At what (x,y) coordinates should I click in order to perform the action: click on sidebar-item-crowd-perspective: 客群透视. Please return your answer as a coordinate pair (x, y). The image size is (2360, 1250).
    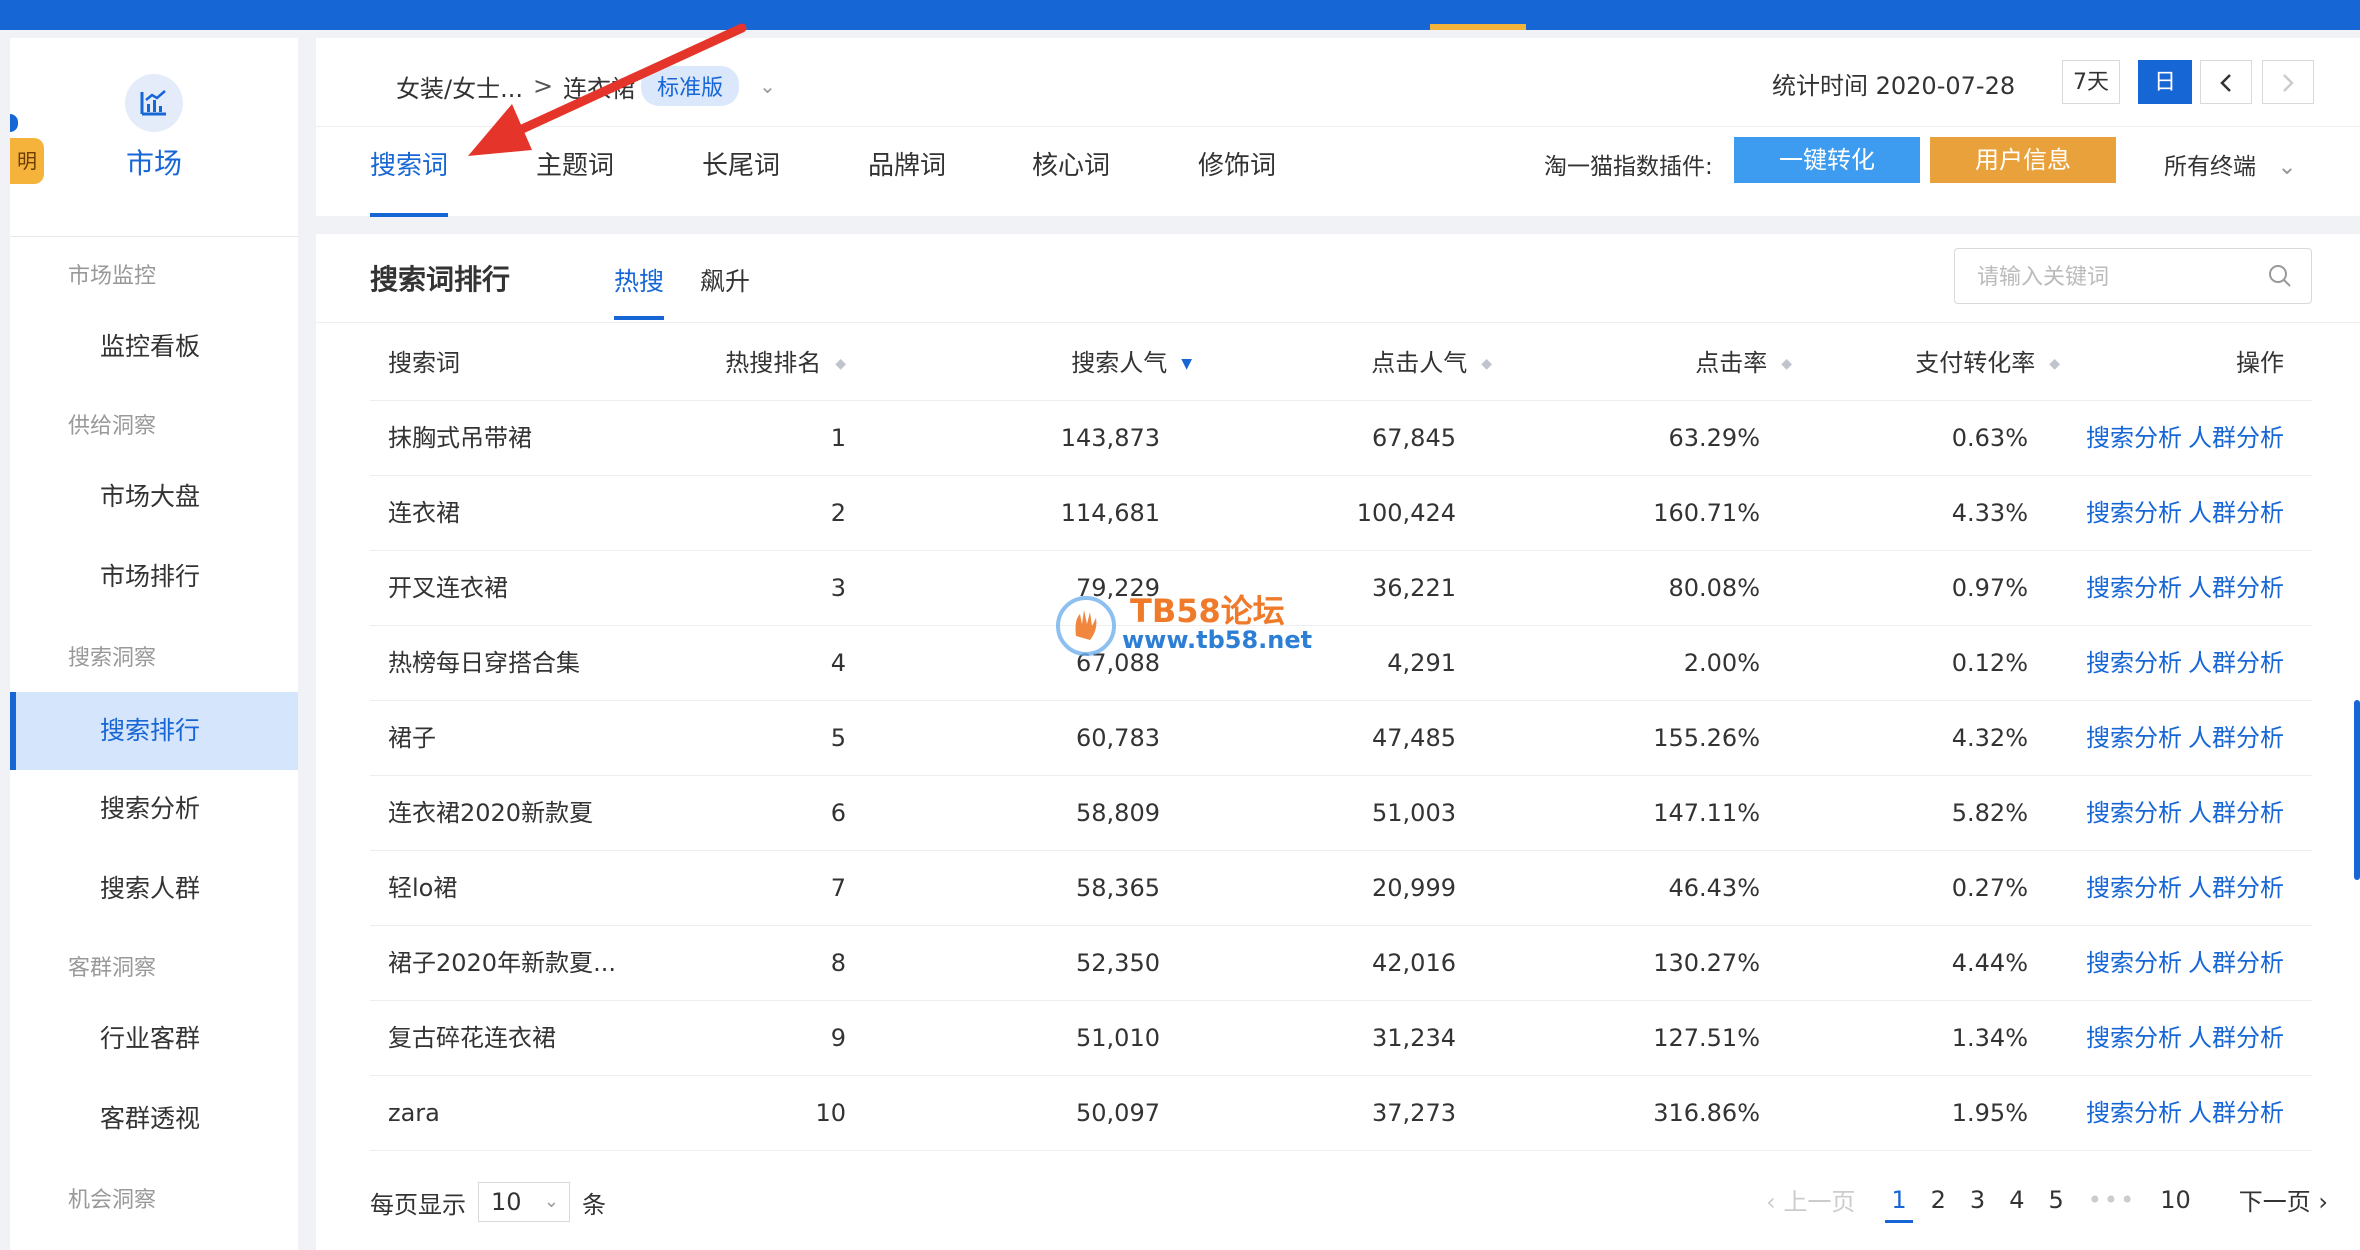
    Looking at the image, I should click on (154, 1119).